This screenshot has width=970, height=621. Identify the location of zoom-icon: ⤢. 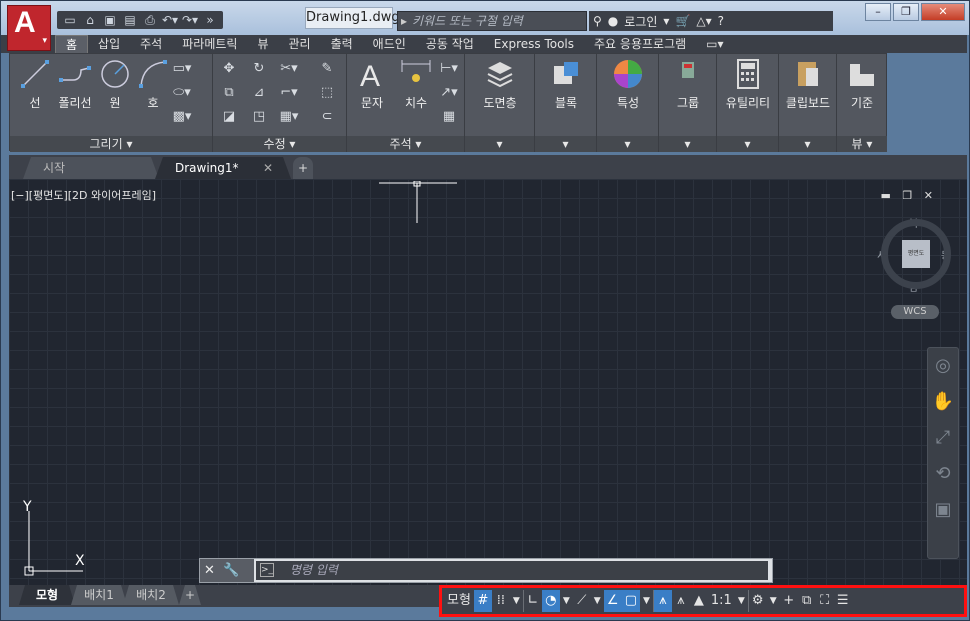
(943, 438).